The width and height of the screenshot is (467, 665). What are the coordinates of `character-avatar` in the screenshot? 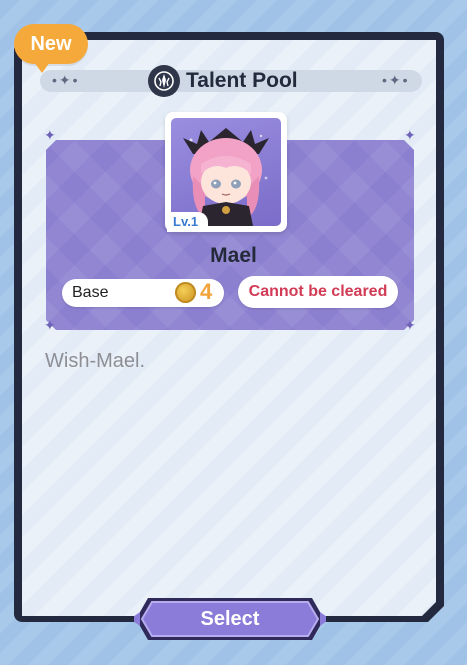 It's located at (226, 172).